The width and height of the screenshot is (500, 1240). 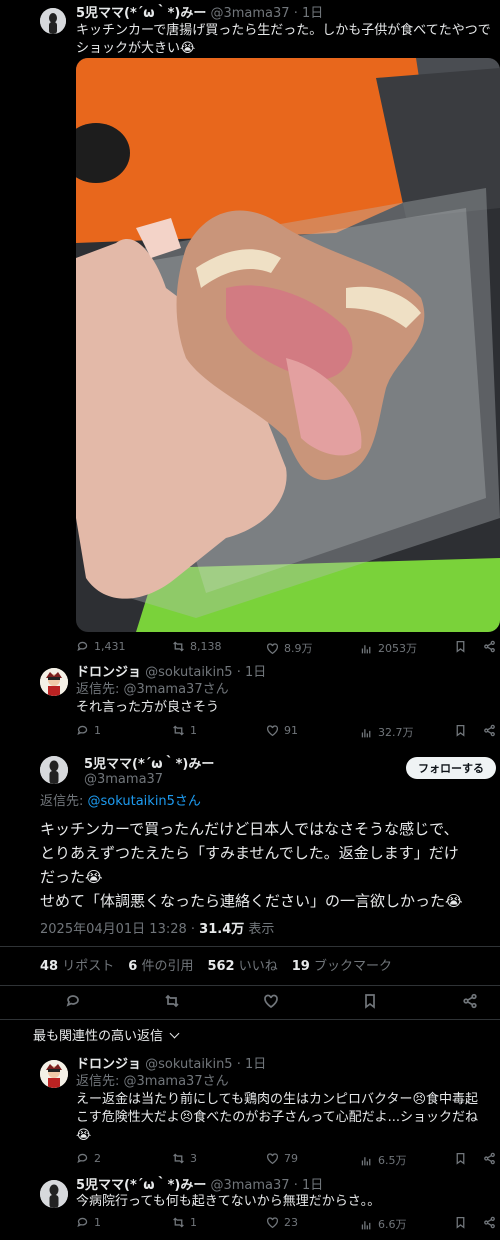 I want to click on like-button: 91, so click(x=282, y=730).